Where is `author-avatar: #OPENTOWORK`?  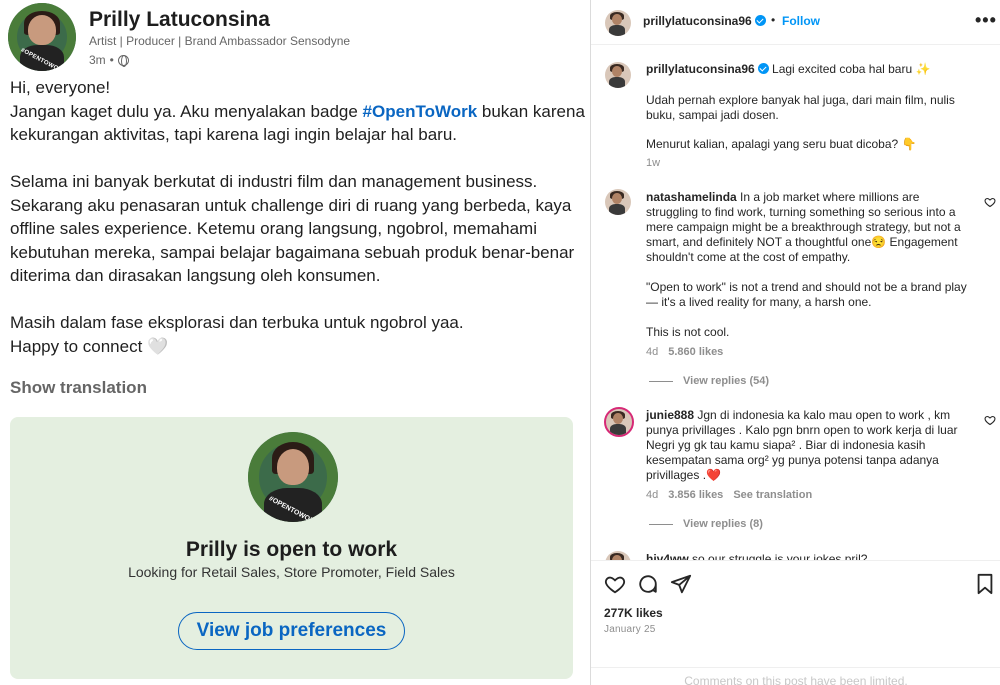 author-avatar: #OPENTOWORK is located at coordinates (42, 37).